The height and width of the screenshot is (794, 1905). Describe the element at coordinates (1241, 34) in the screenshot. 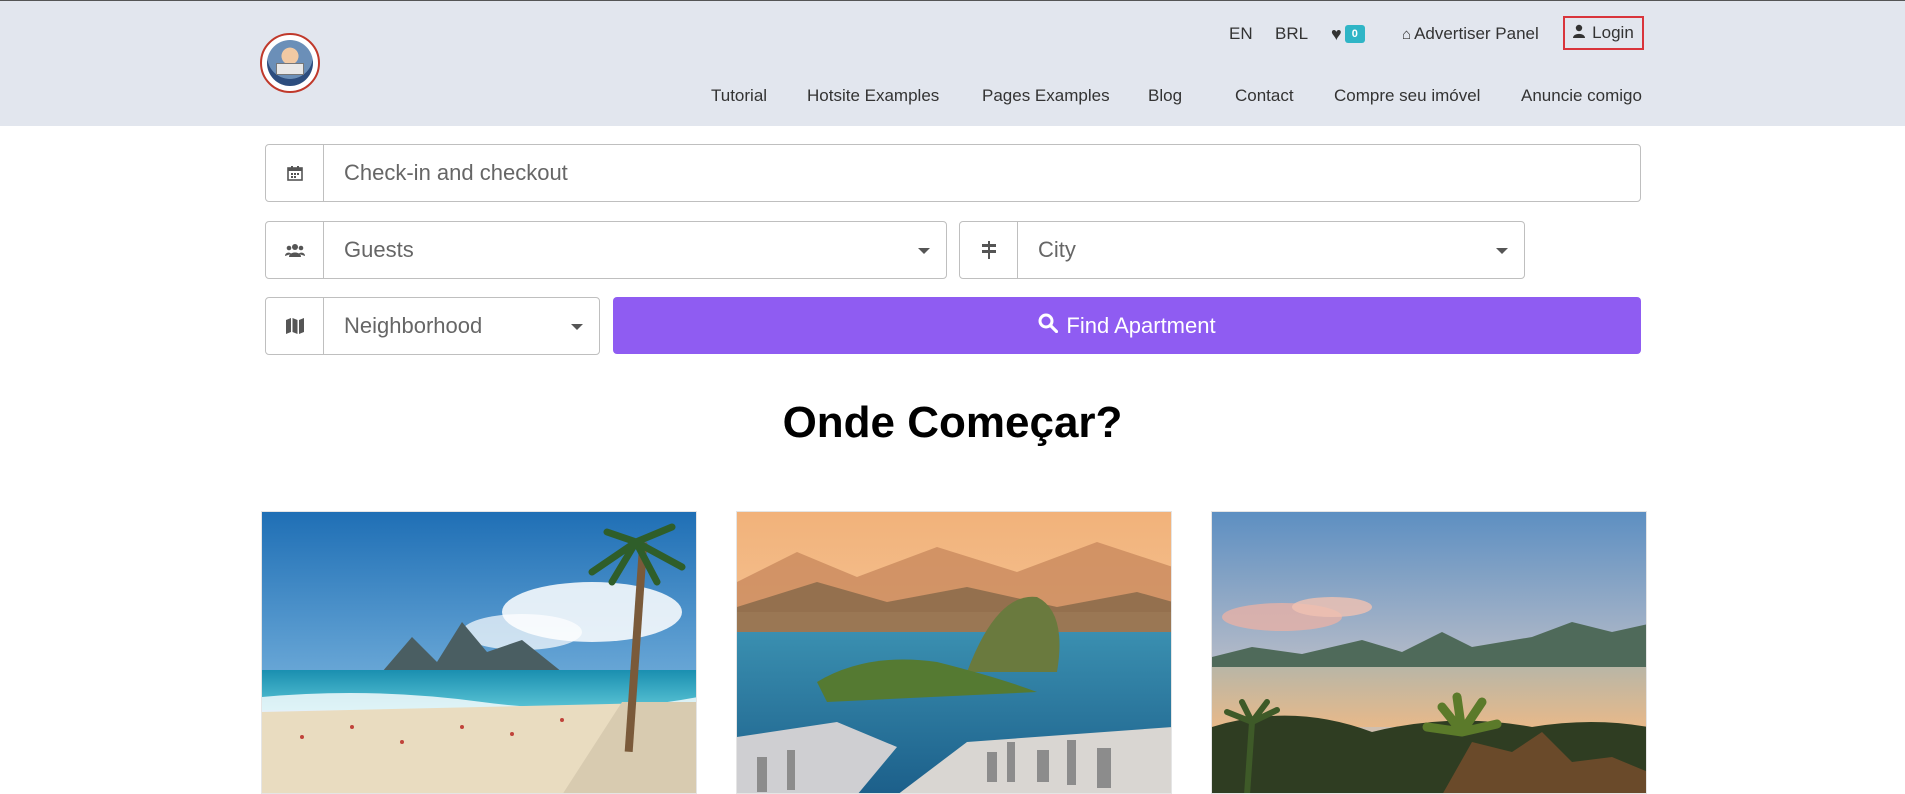

I see `language-selector: EN` at that location.